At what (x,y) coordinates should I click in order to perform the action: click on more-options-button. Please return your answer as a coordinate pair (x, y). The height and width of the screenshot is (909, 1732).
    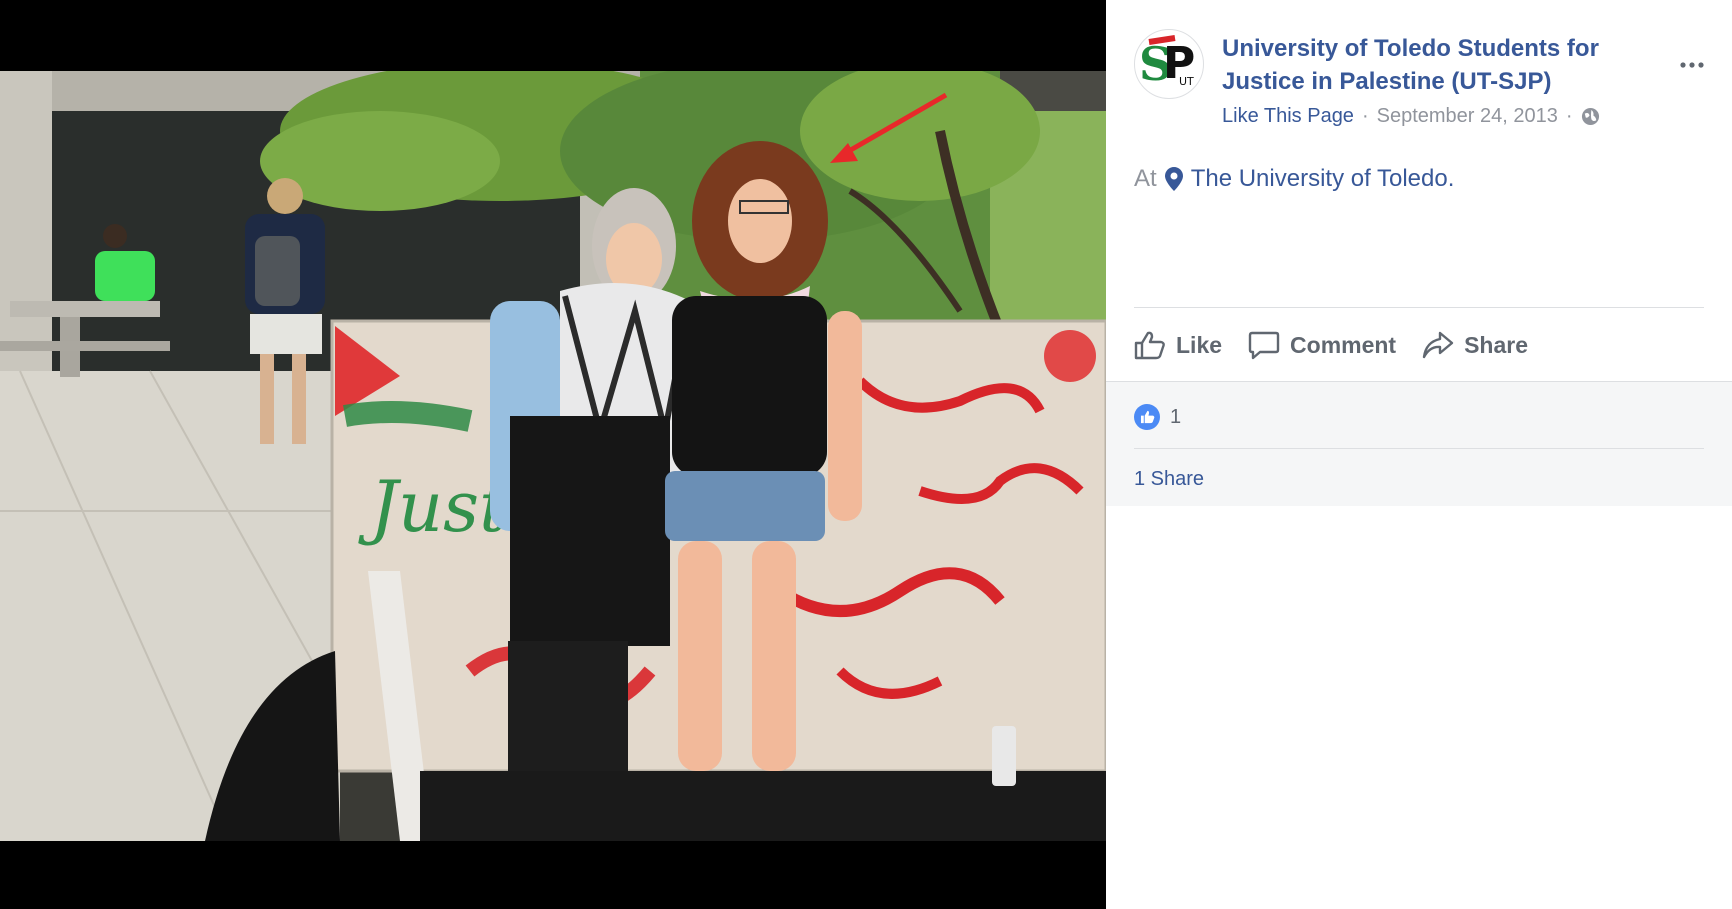
    Looking at the image, I should click on (1692, 65).